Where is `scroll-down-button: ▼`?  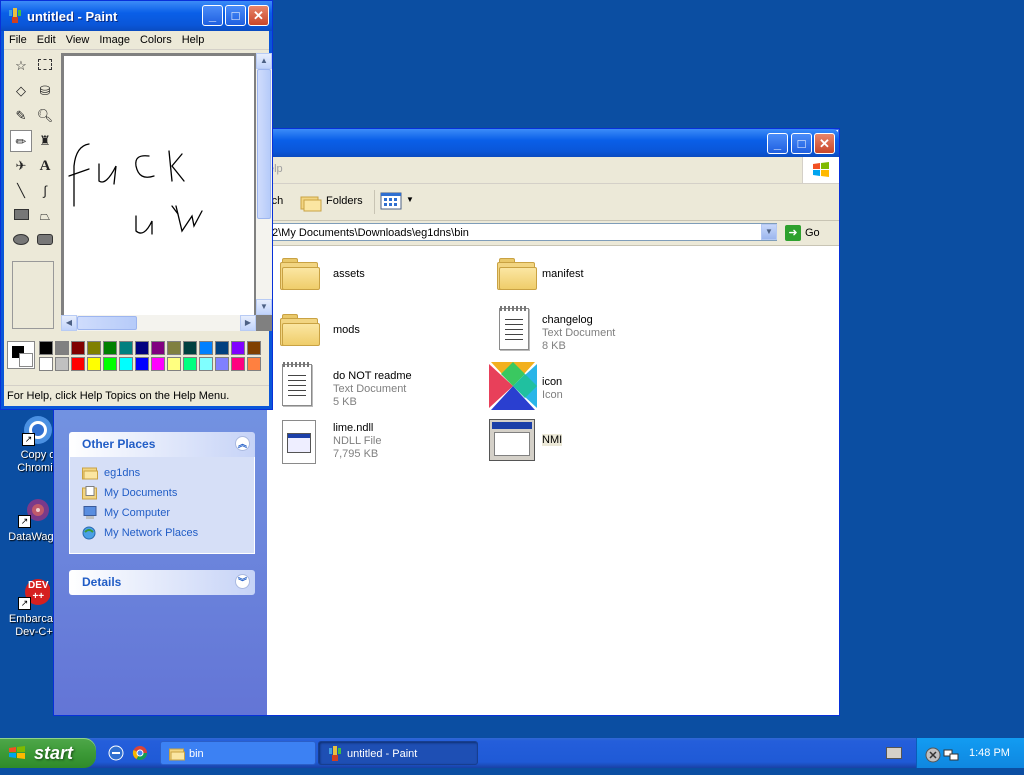
scroll-down-button: ▼ is located at coordinates (264, 307).